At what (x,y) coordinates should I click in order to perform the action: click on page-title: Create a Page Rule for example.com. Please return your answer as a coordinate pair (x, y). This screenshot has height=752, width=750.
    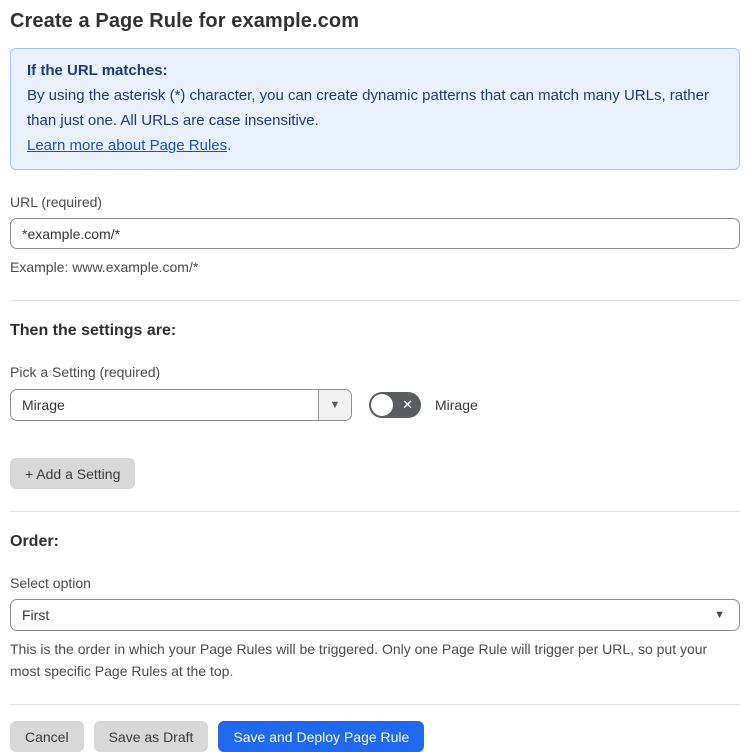
    Looking at the image, I should click on (185, 21).